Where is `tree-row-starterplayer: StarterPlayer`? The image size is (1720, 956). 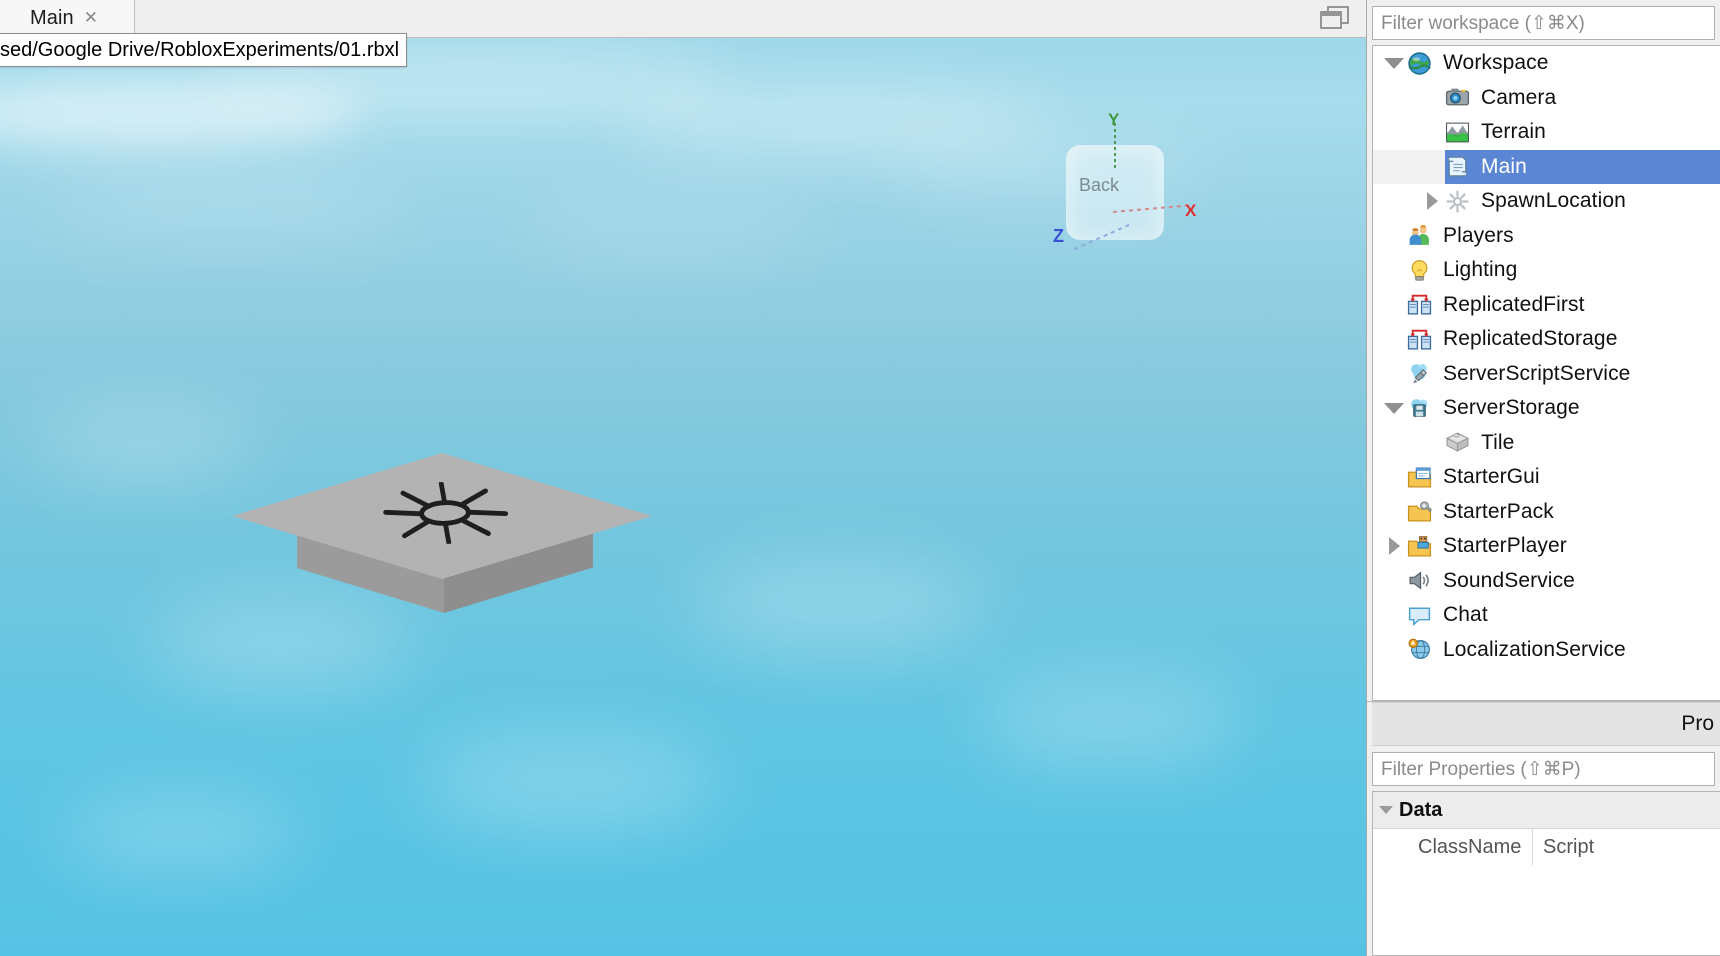 tree-row-starterplayer: StarterPlayer is located at coordinates (1546, 546).